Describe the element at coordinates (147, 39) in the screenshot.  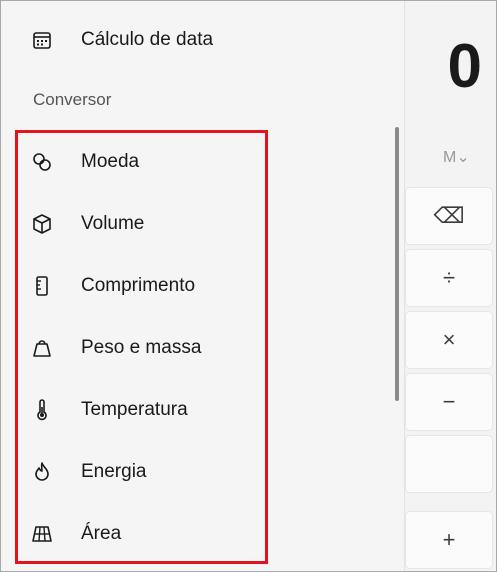
I see `nav-item-label: Cálculo de data` at that location.